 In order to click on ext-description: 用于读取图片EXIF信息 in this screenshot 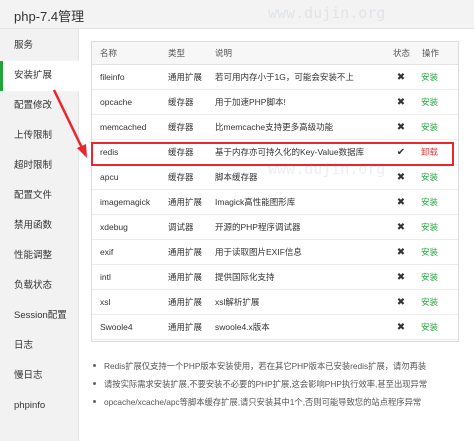, I will do `click(258, 252)`.